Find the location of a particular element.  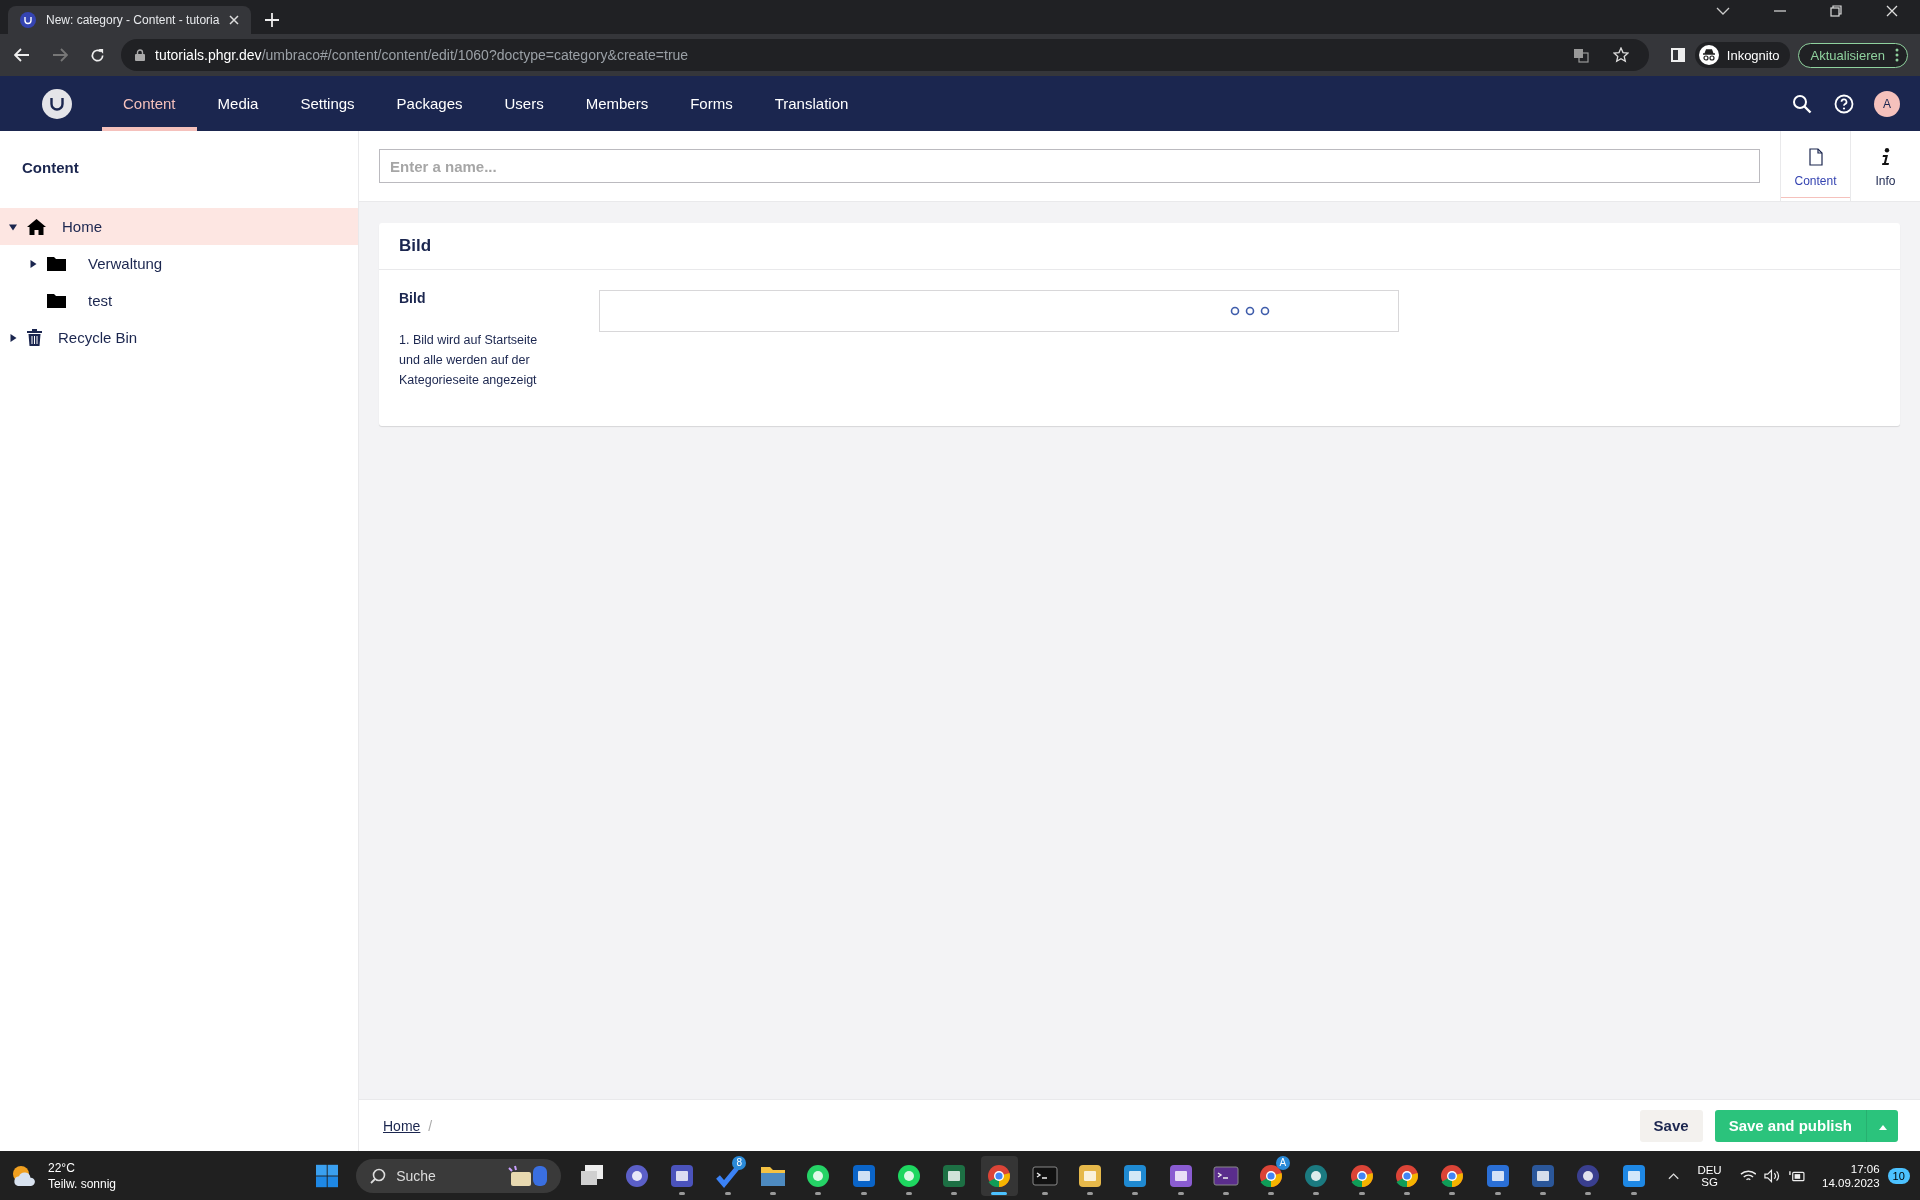

tree-item: Home is located at coordinates (179, 226).